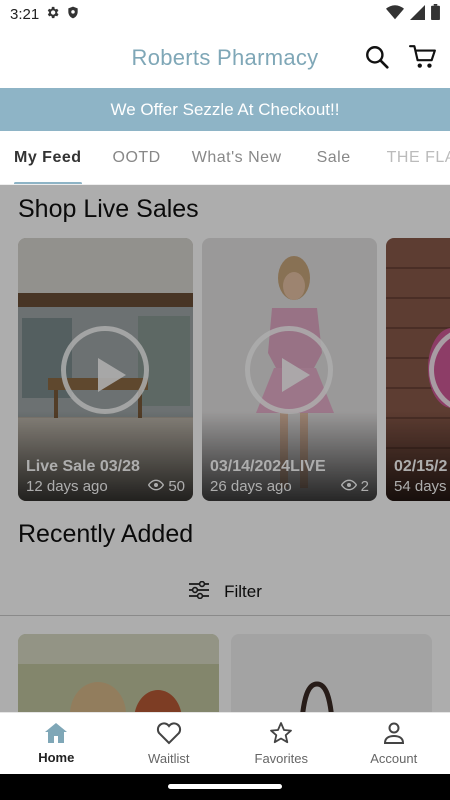  What do you see at coordinates (394, 758) in the screenshot?
I see `nav-account-label: Account` at bounding box center [394, 758].